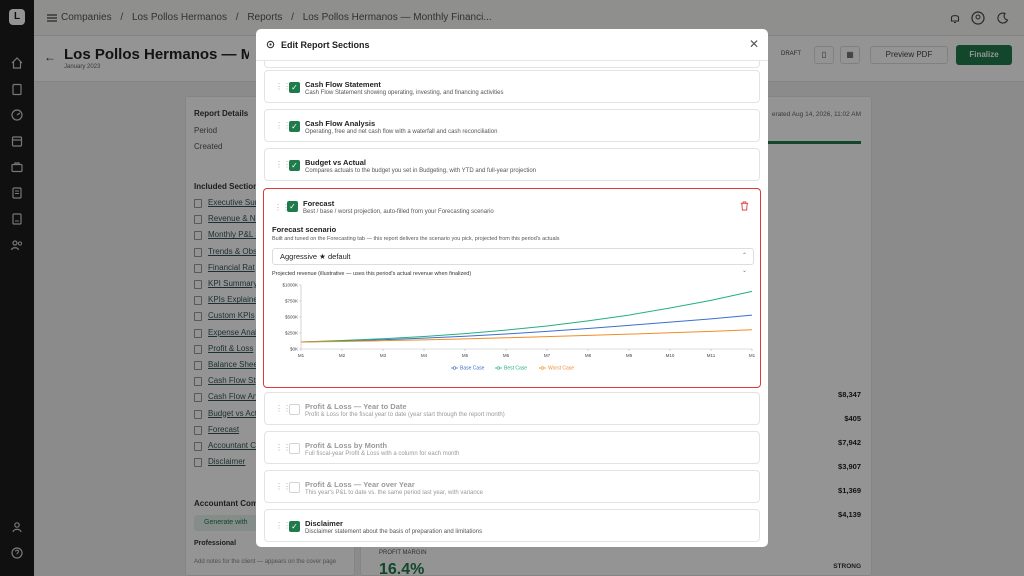  What do you see at coordinates (588, 355) in the screenshot?
I see `x-tick-label: M8` at bounding box center [588, 355].